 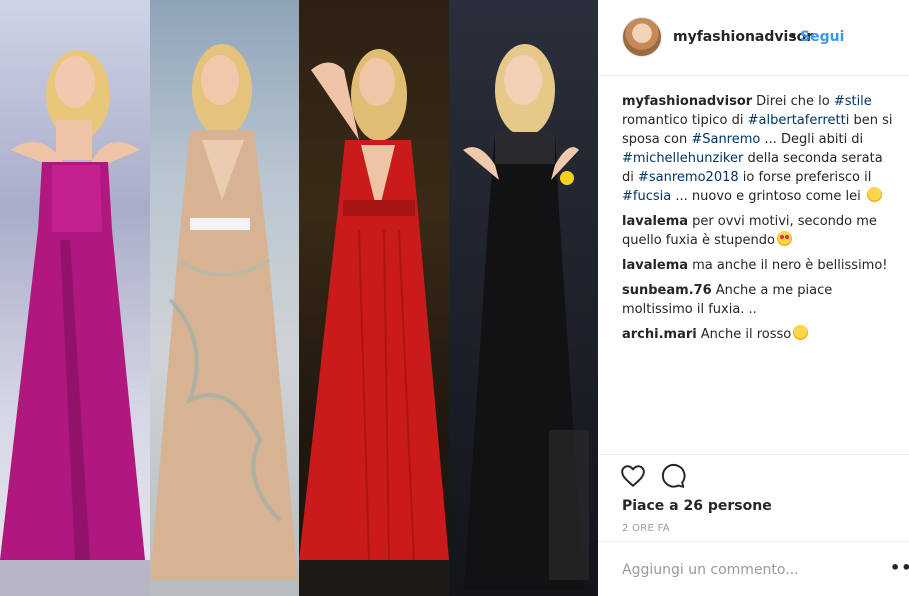 I want to click on caption-text: Direi che lo, so click(x=795, y=101).